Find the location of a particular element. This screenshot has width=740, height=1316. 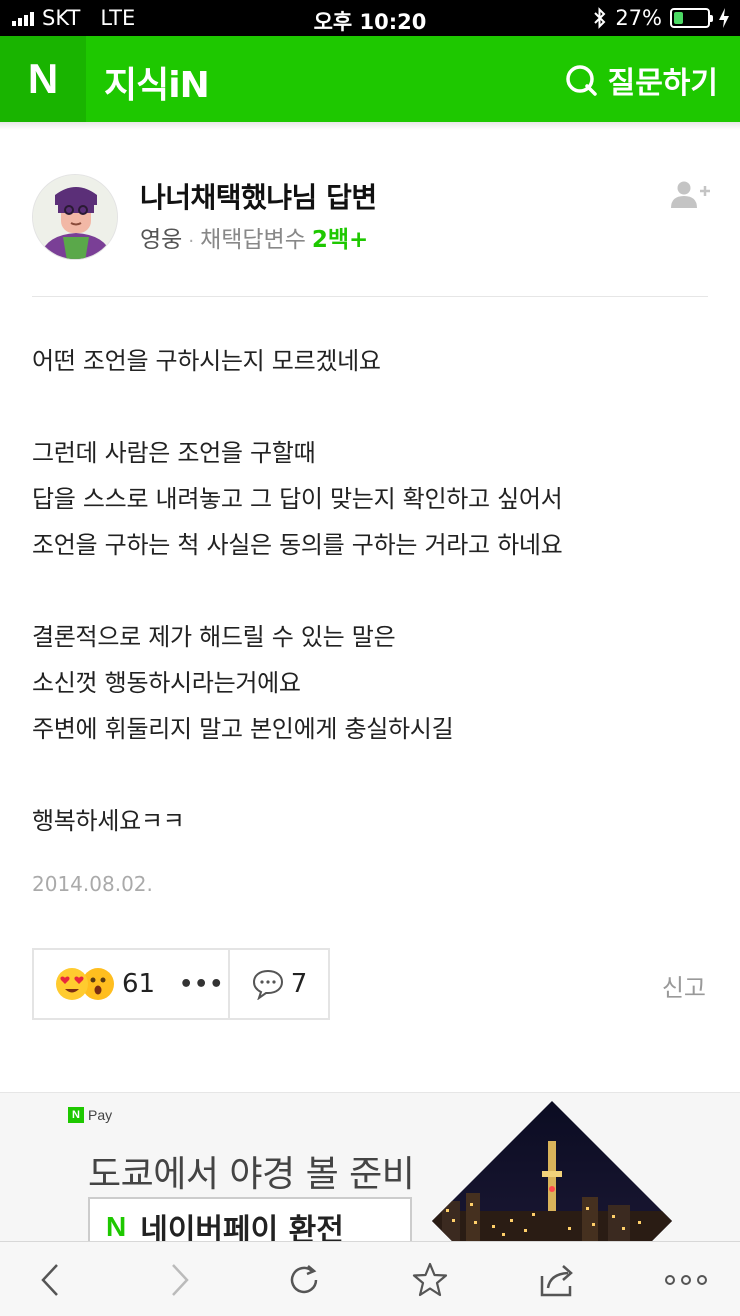

selected-answers-label: 채택답변수 is located at coordinates (253, 240).